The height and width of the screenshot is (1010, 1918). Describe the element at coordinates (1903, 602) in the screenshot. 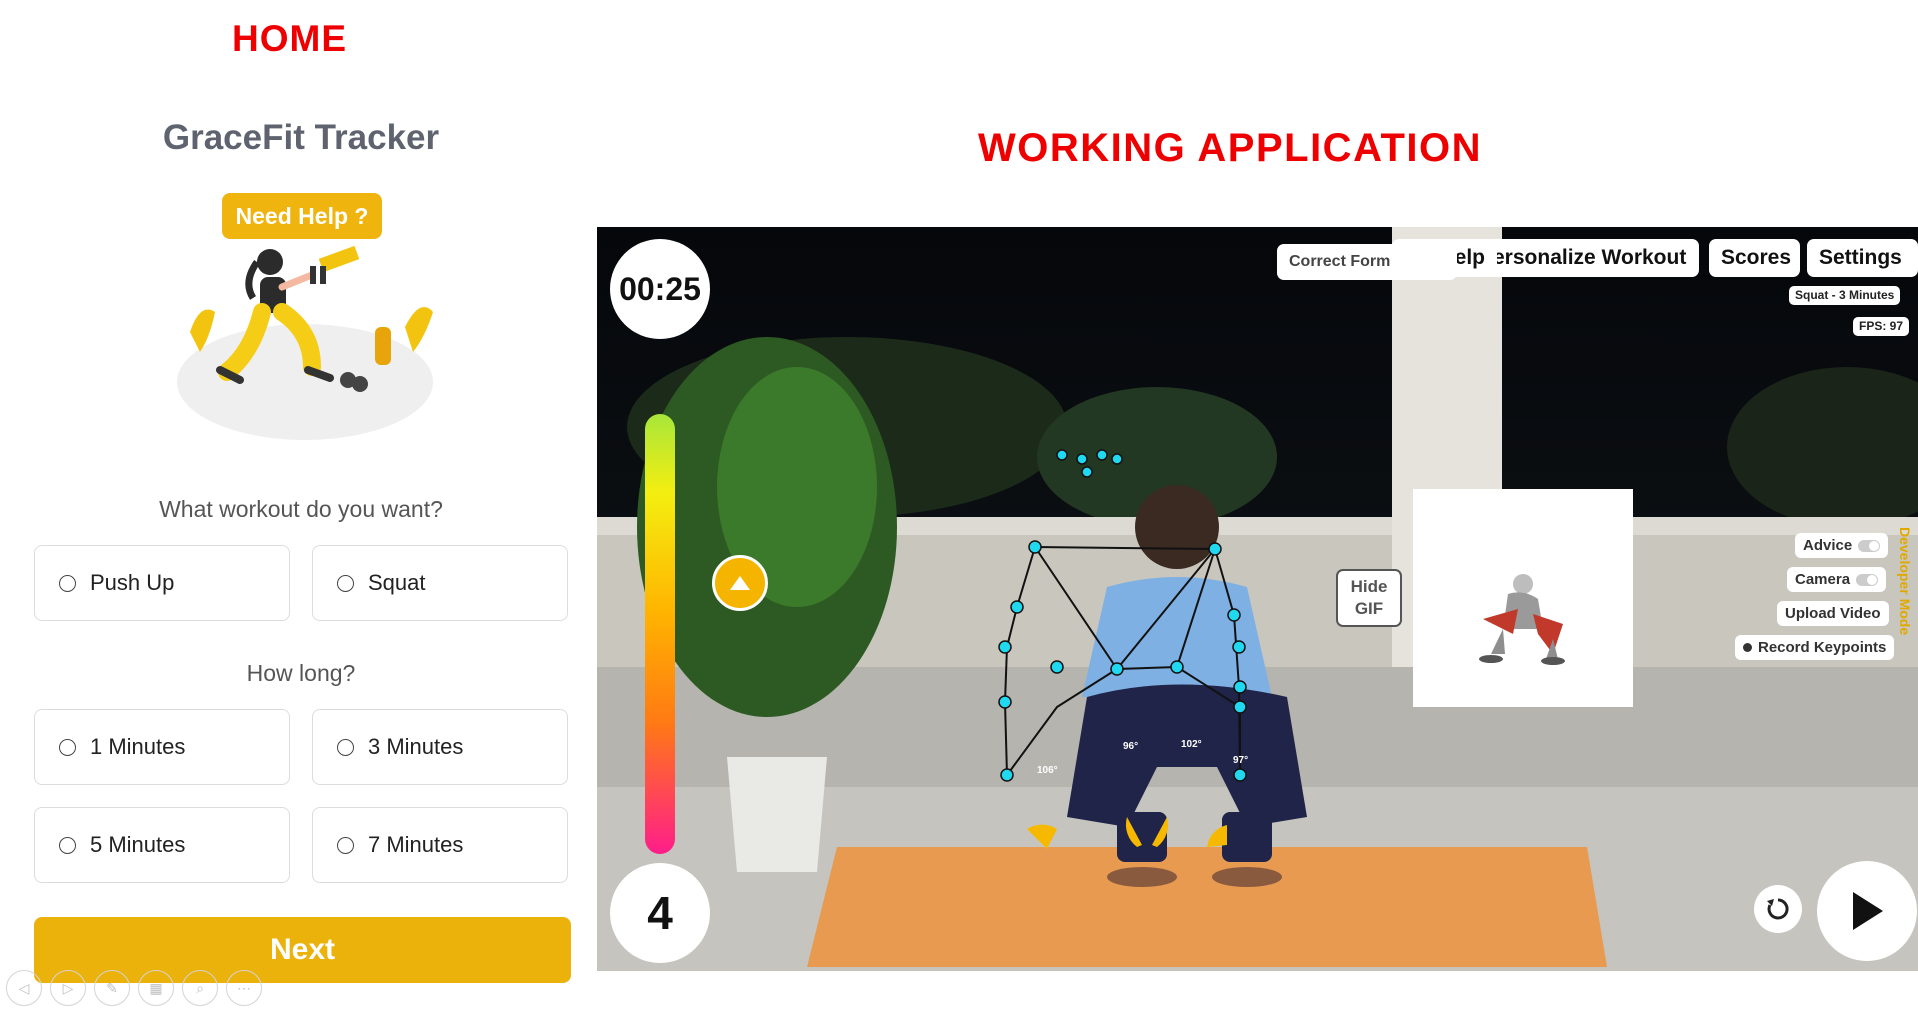

I see `developer-mode-tab: Developer Mode` at that location.